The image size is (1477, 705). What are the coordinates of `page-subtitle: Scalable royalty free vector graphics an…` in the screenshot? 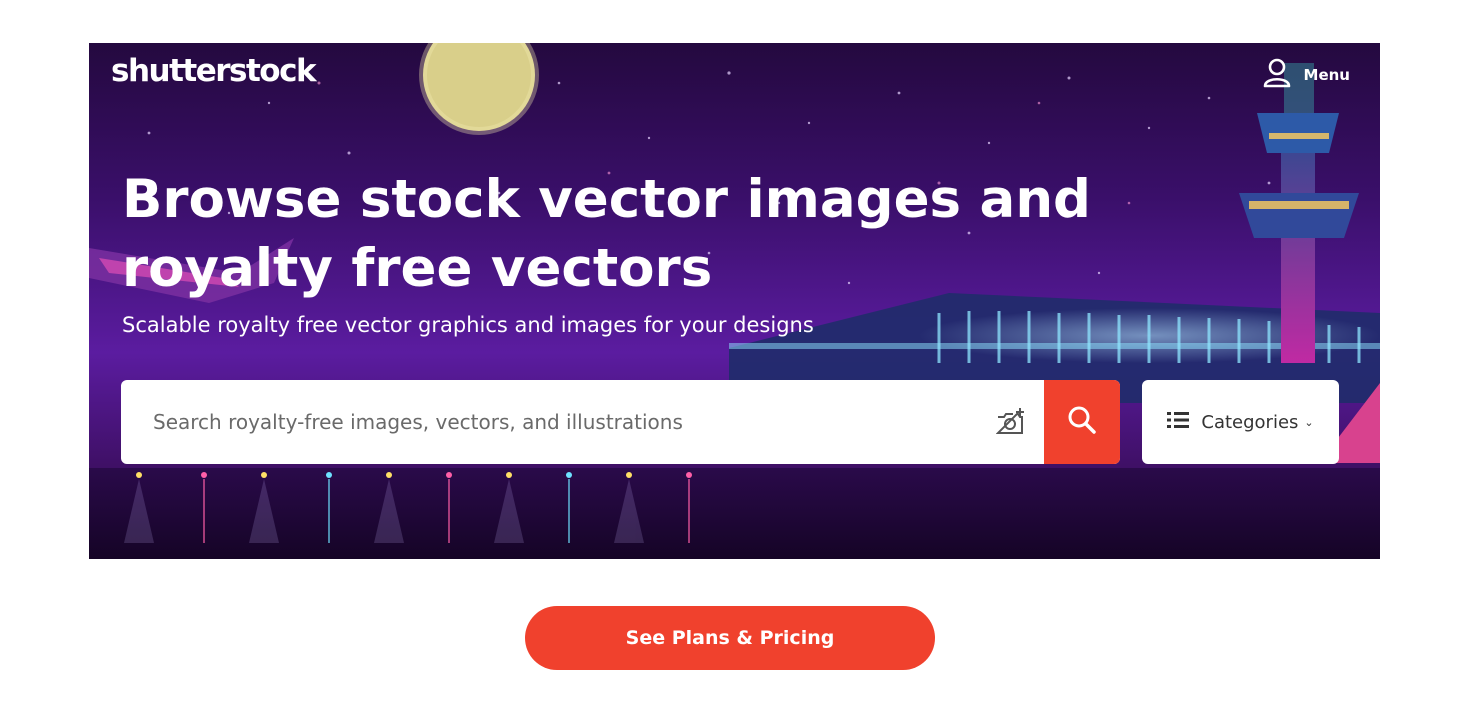 It's located at (468, 325).